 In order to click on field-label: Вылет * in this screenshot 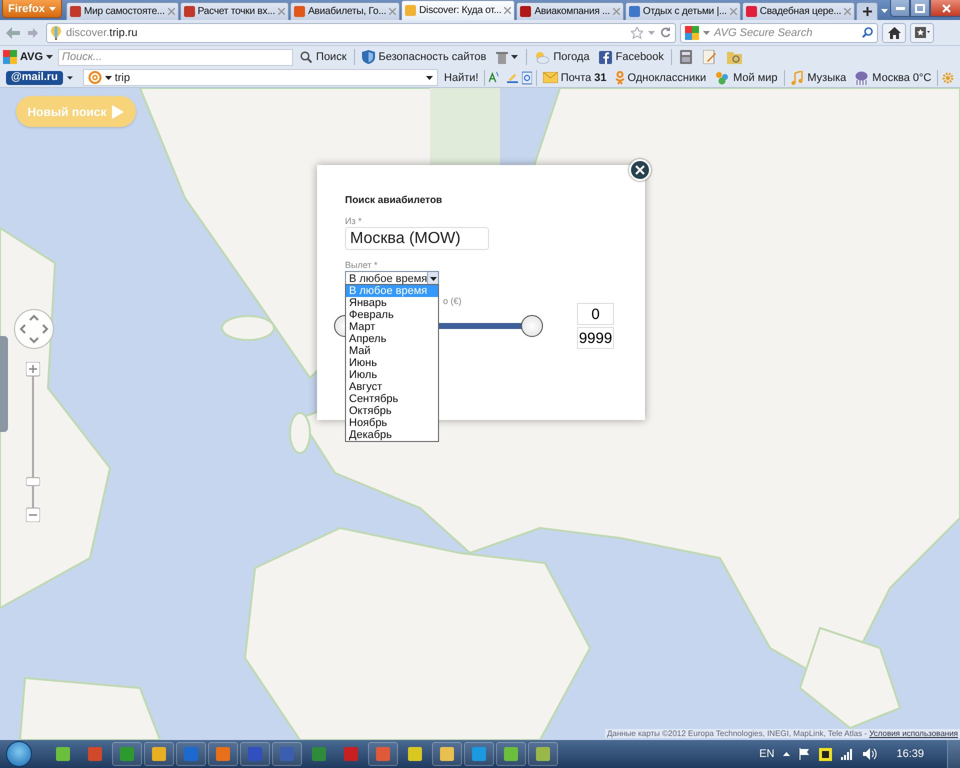, I will do `click(362, 265)`.